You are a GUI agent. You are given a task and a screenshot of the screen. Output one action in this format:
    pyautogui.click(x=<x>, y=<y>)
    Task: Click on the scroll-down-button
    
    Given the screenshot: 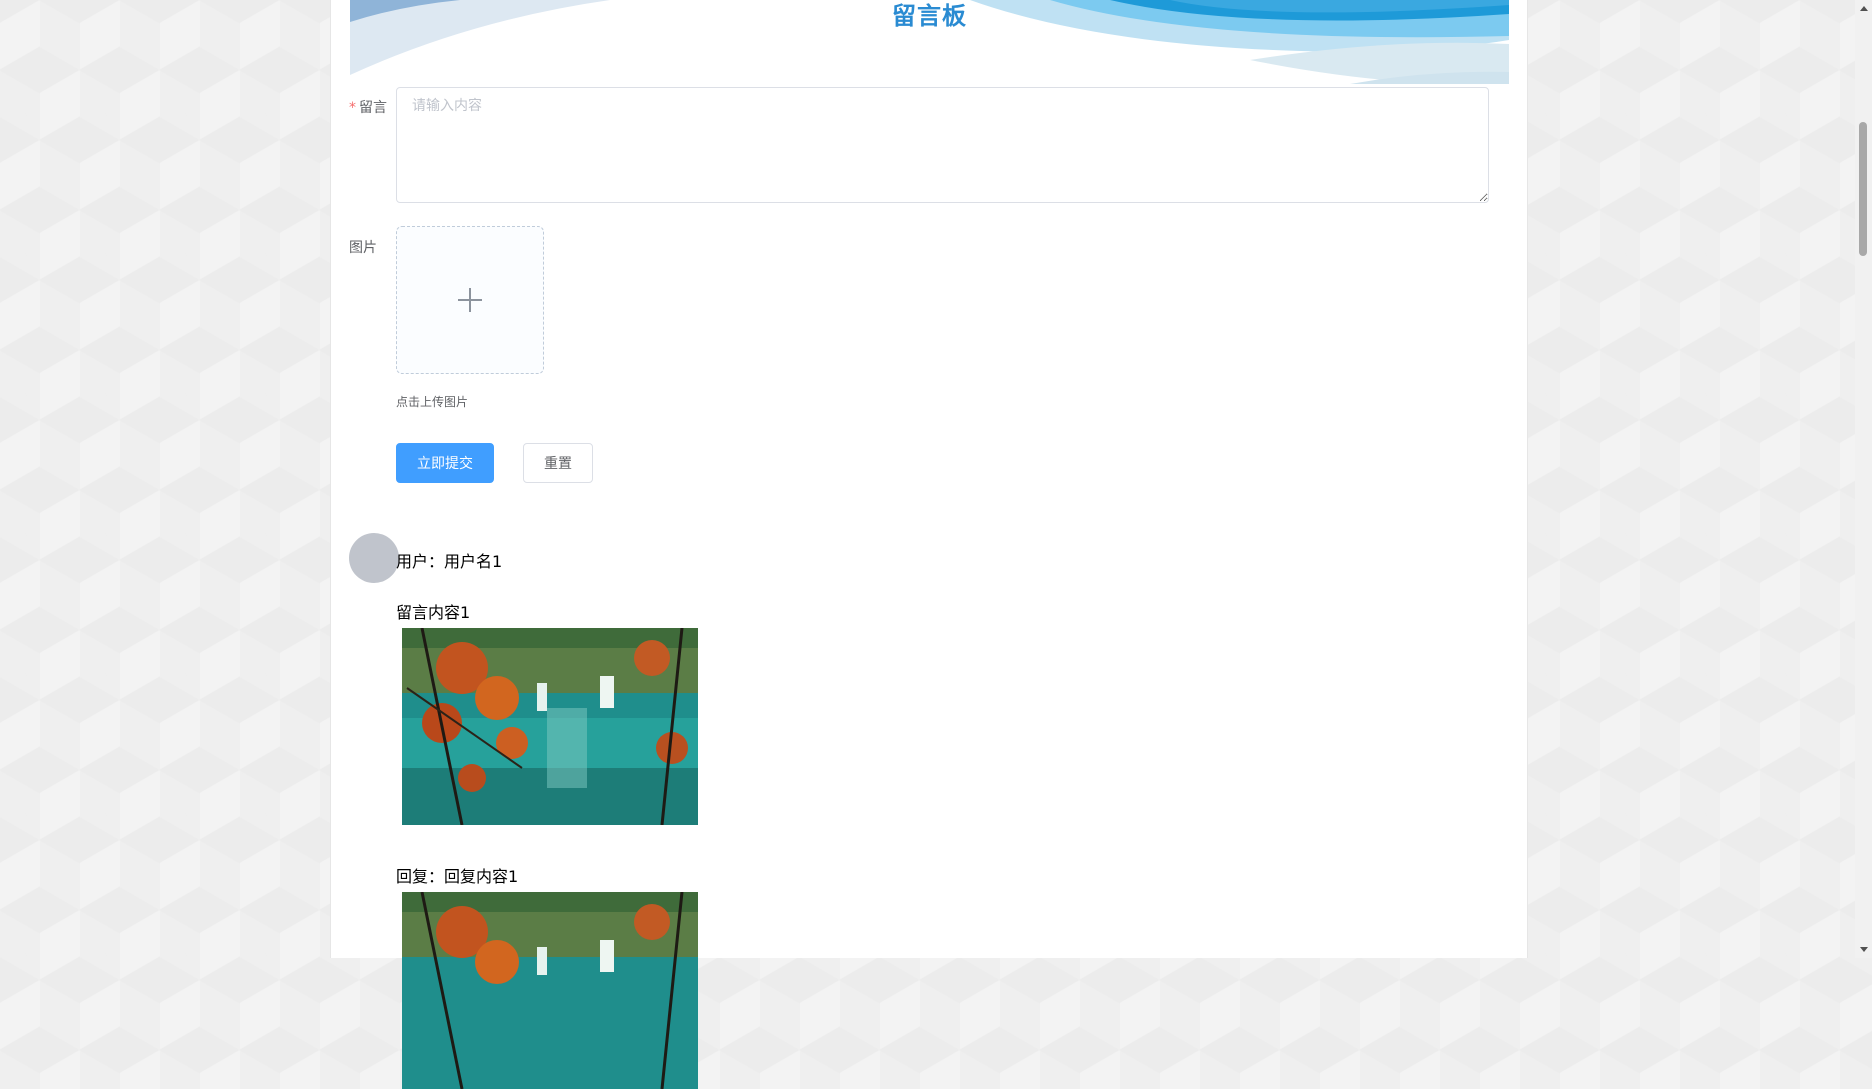 What is the action you would take?
    pyautogui.click(x=1863, y=949)
    